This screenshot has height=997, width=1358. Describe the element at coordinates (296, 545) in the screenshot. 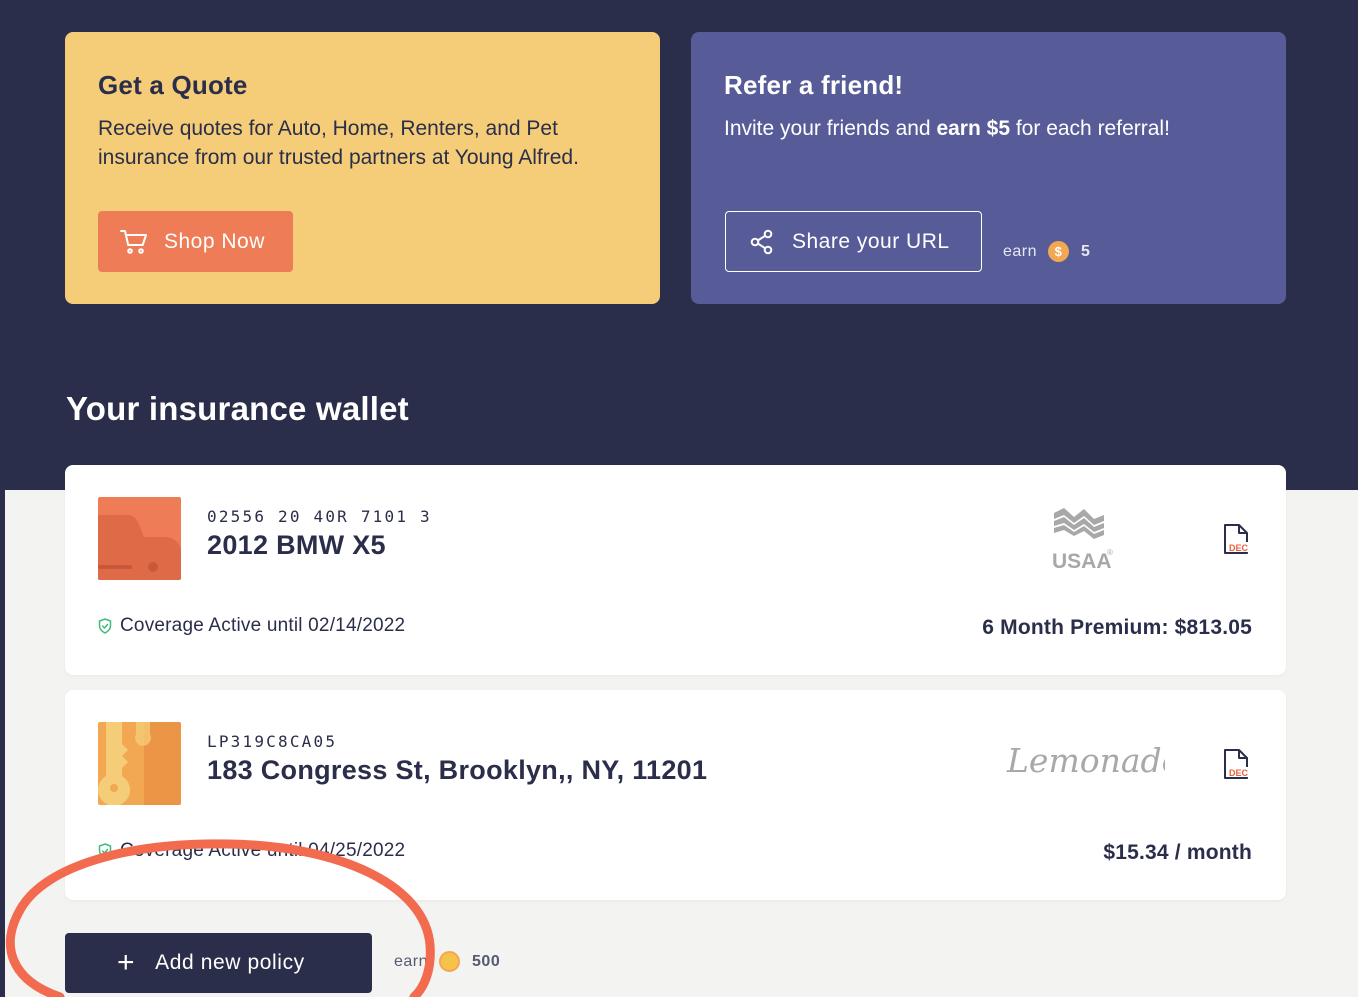

I see `policy-name: 2012 BMW X5` at that location.